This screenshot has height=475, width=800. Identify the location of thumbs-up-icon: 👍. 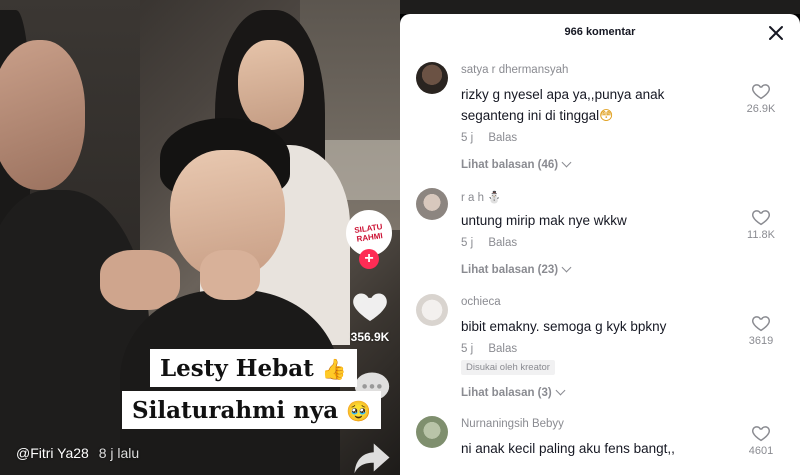
(334, 369).